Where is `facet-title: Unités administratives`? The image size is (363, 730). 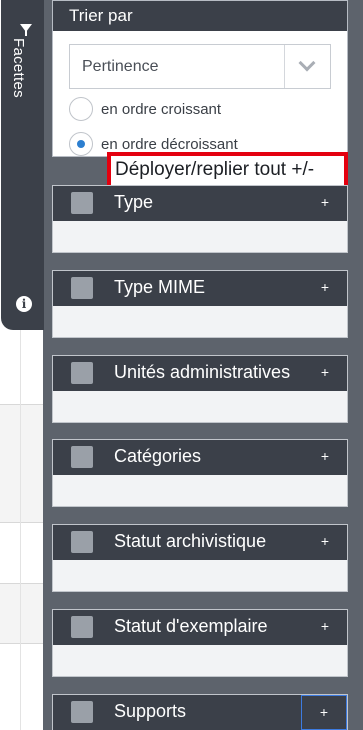 facet-title: Unités administratives is located at coordinates (202, 372).